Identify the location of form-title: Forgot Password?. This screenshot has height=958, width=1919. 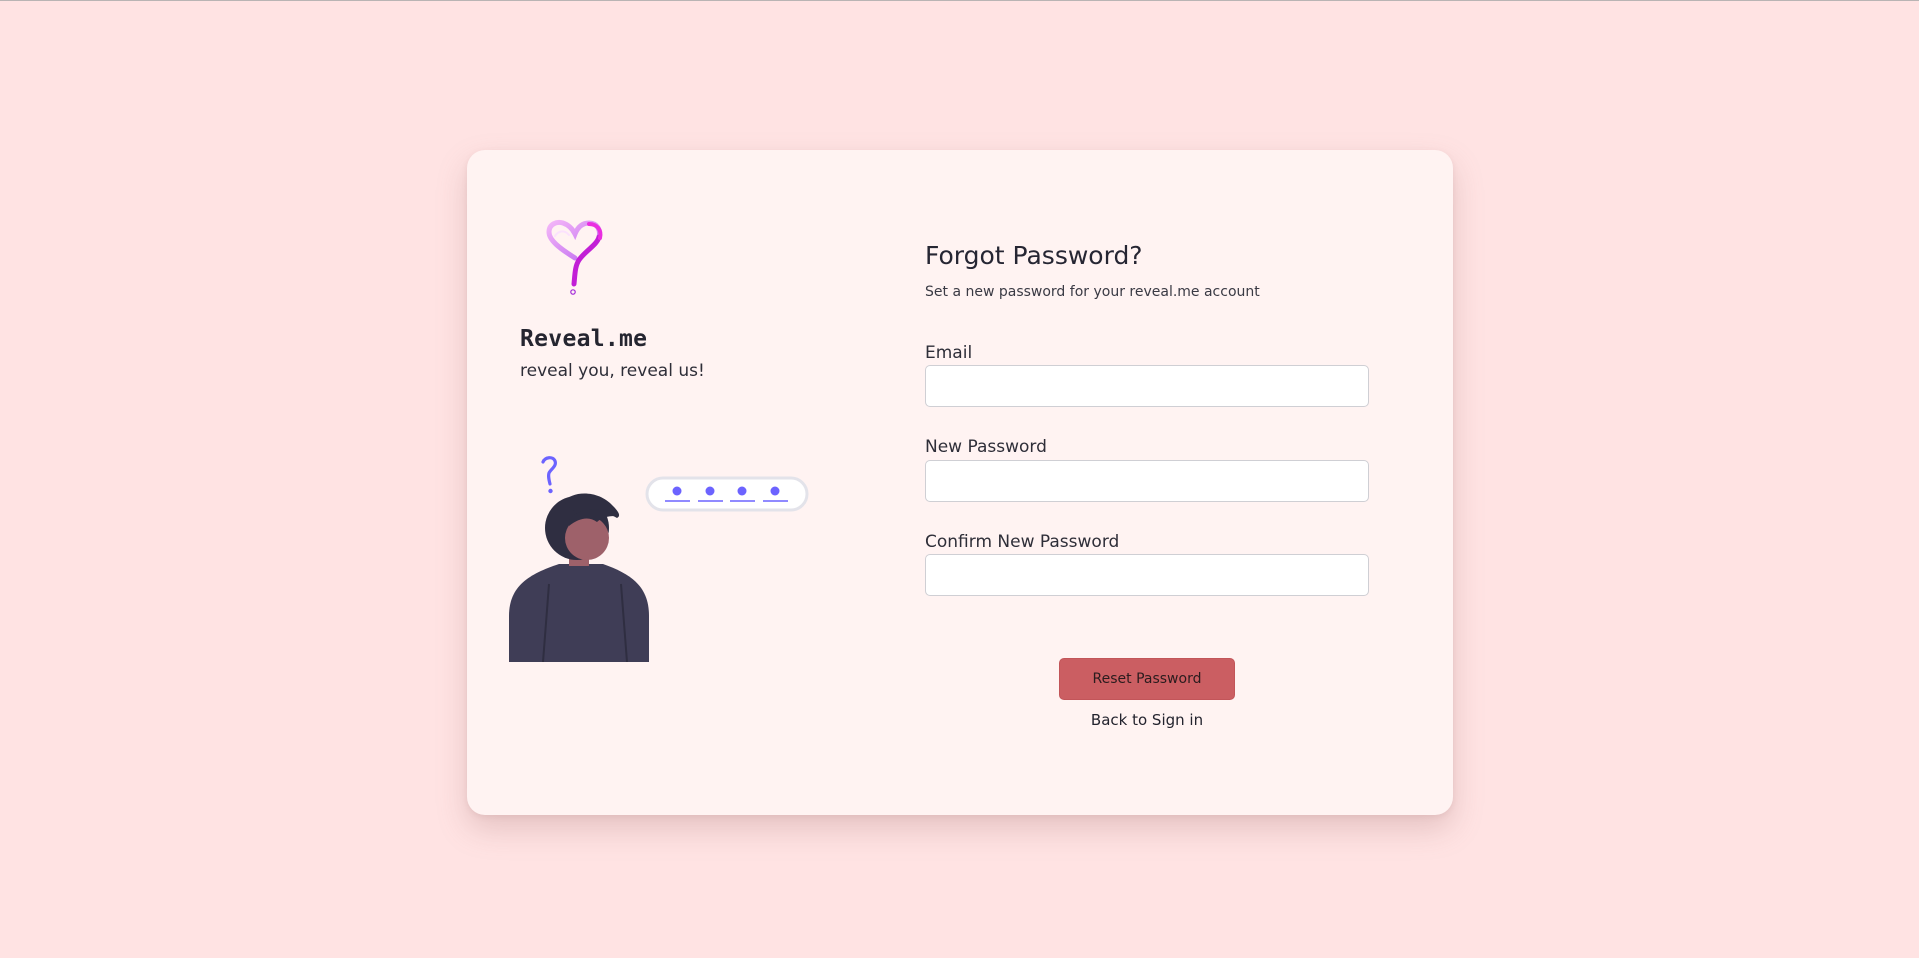
(1034, 255).